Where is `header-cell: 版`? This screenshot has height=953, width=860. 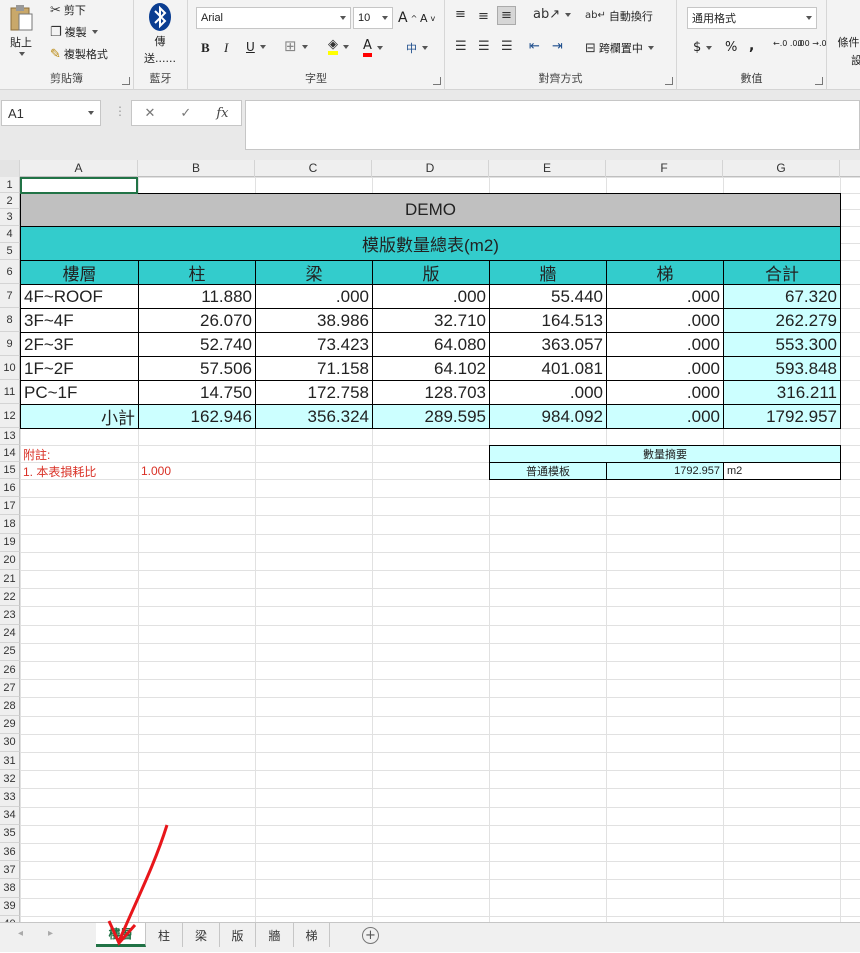
header-cell: 版 is located at coordinates (431, 272).